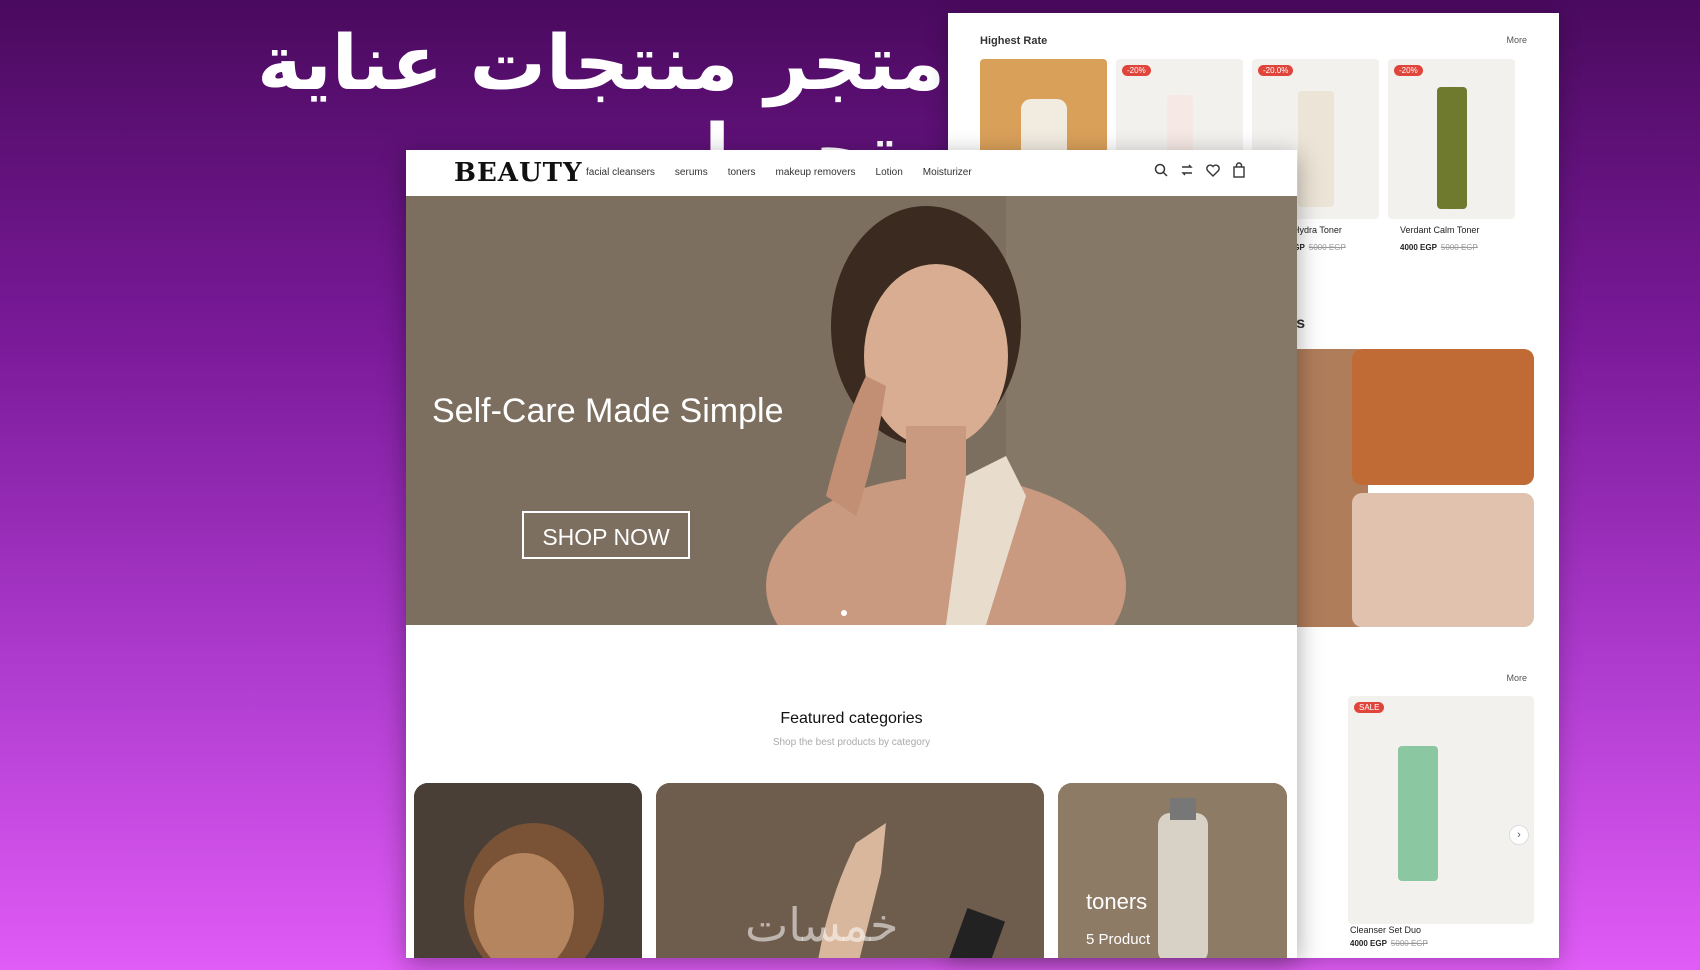 This screenshot has height=970, width=1700. What do you see at coordinates (889, 172) in the screenshot?
I see `nav-item-lotion: Lotion` at bounding box center [889, 172].